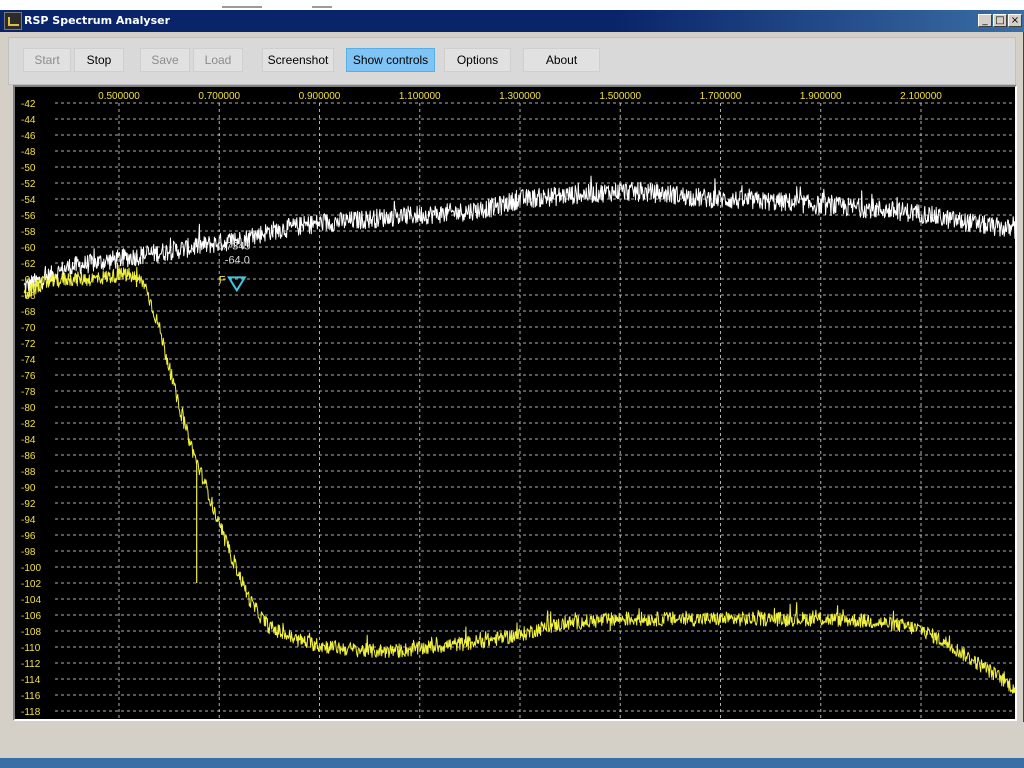 This screenshot has width=1024, height=768. Describe the element at coordinates (28, 184) in the screenshot. I see `y-tick-label: -52` at that location.